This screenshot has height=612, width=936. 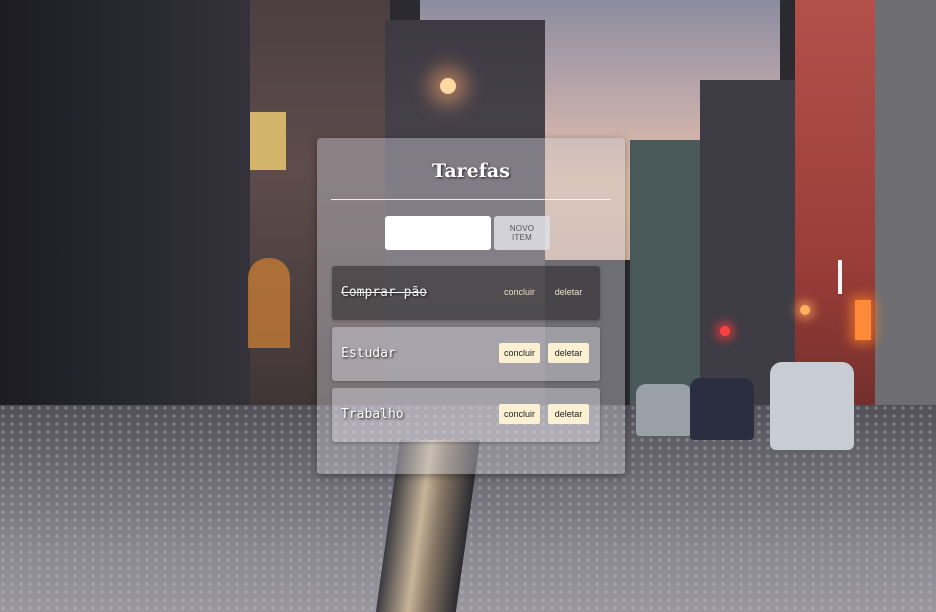 What do you see at coordinates (840, 277) in the screenshot?
I see `sign-pole` at bounding box center [840, 277].